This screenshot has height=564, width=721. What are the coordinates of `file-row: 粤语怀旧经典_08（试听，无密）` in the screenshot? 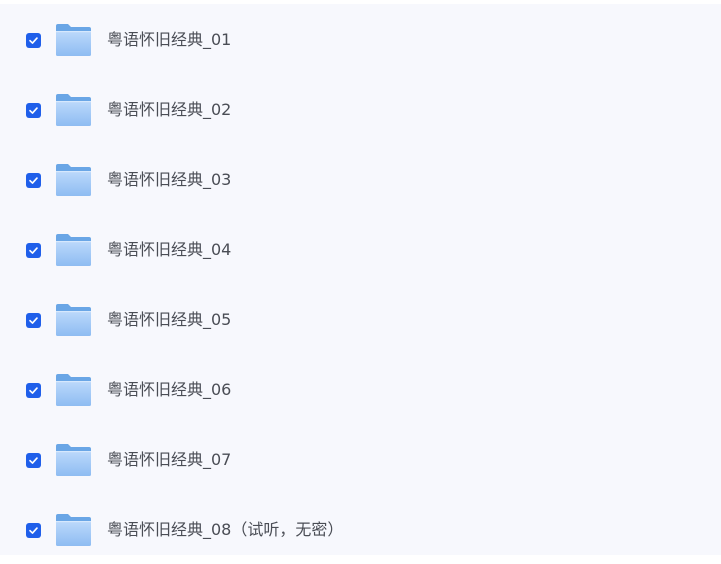 It's located at (360, 529).